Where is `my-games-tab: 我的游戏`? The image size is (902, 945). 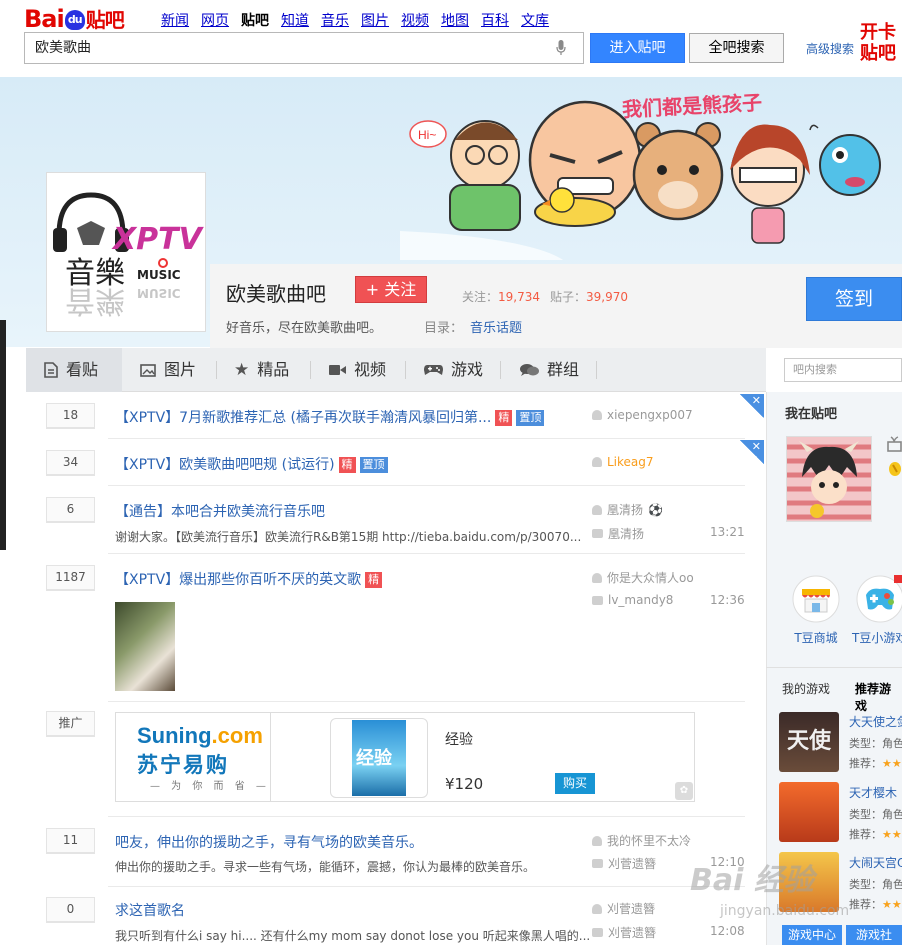 my-games-tab: 我的游戏 is located at coordinates (806, 688).